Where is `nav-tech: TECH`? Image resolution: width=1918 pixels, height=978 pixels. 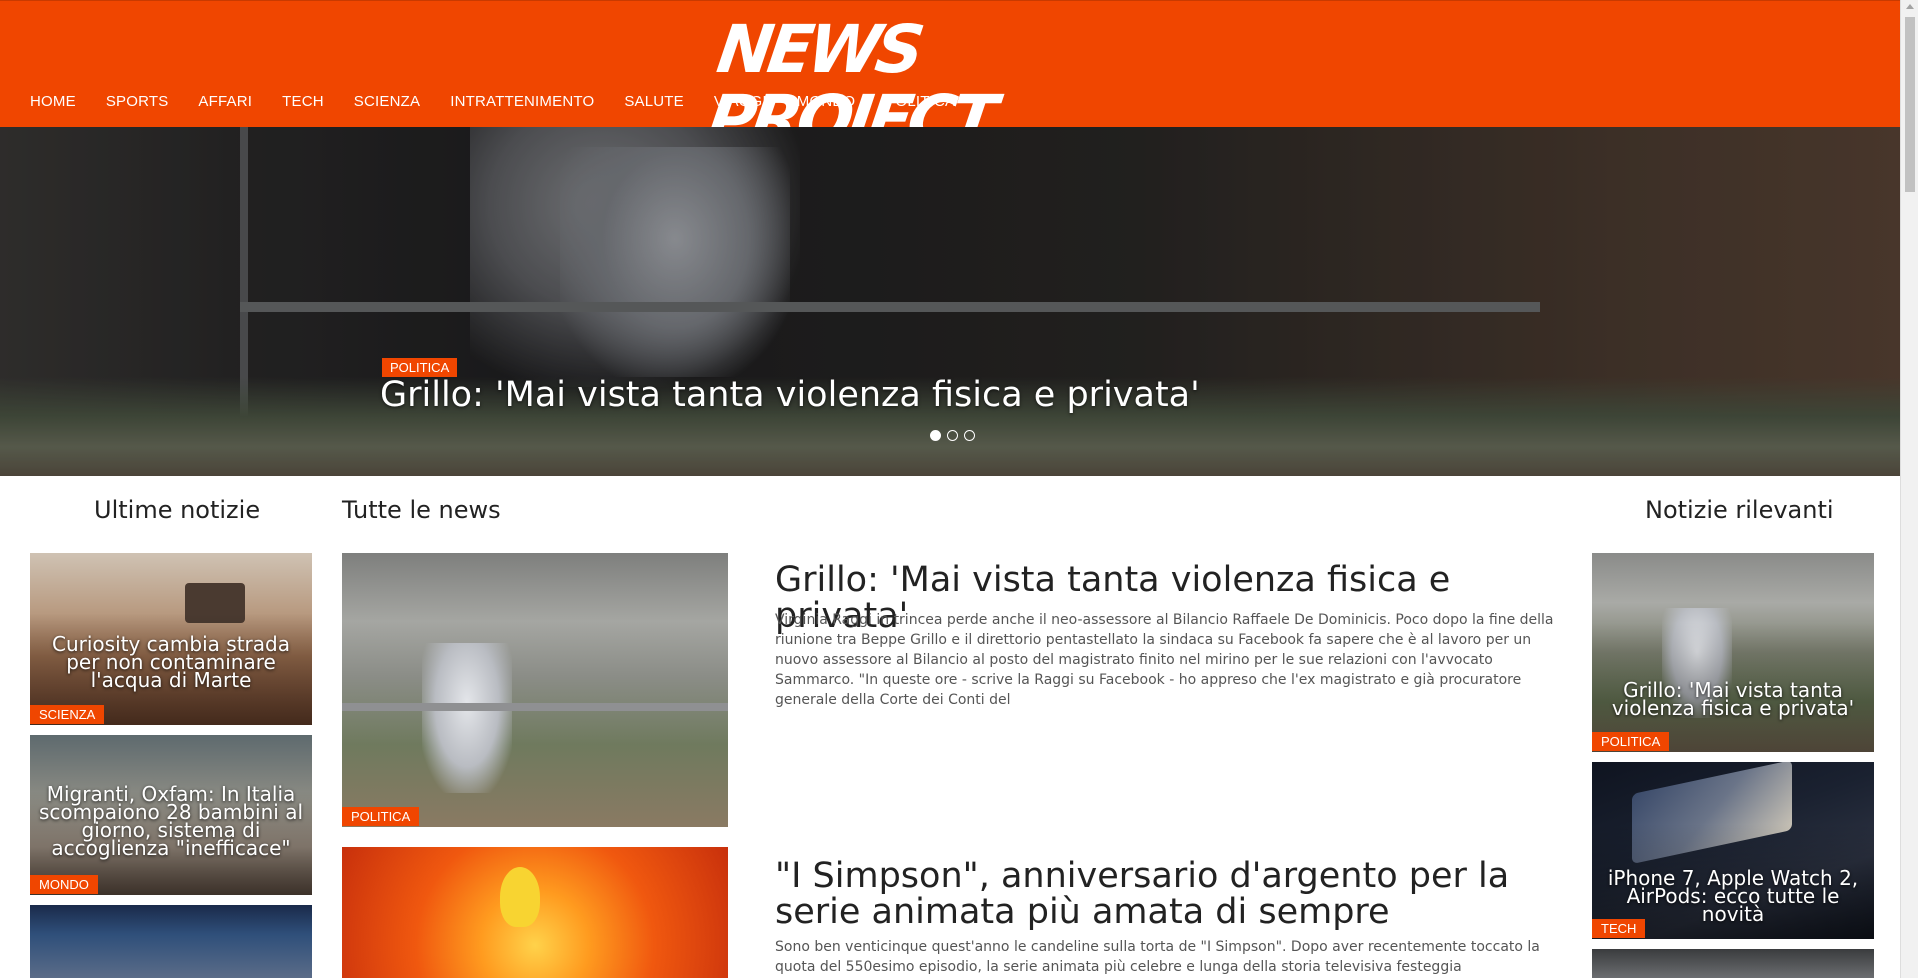
nav-tech: TECH is located at coordinates (303, 101).